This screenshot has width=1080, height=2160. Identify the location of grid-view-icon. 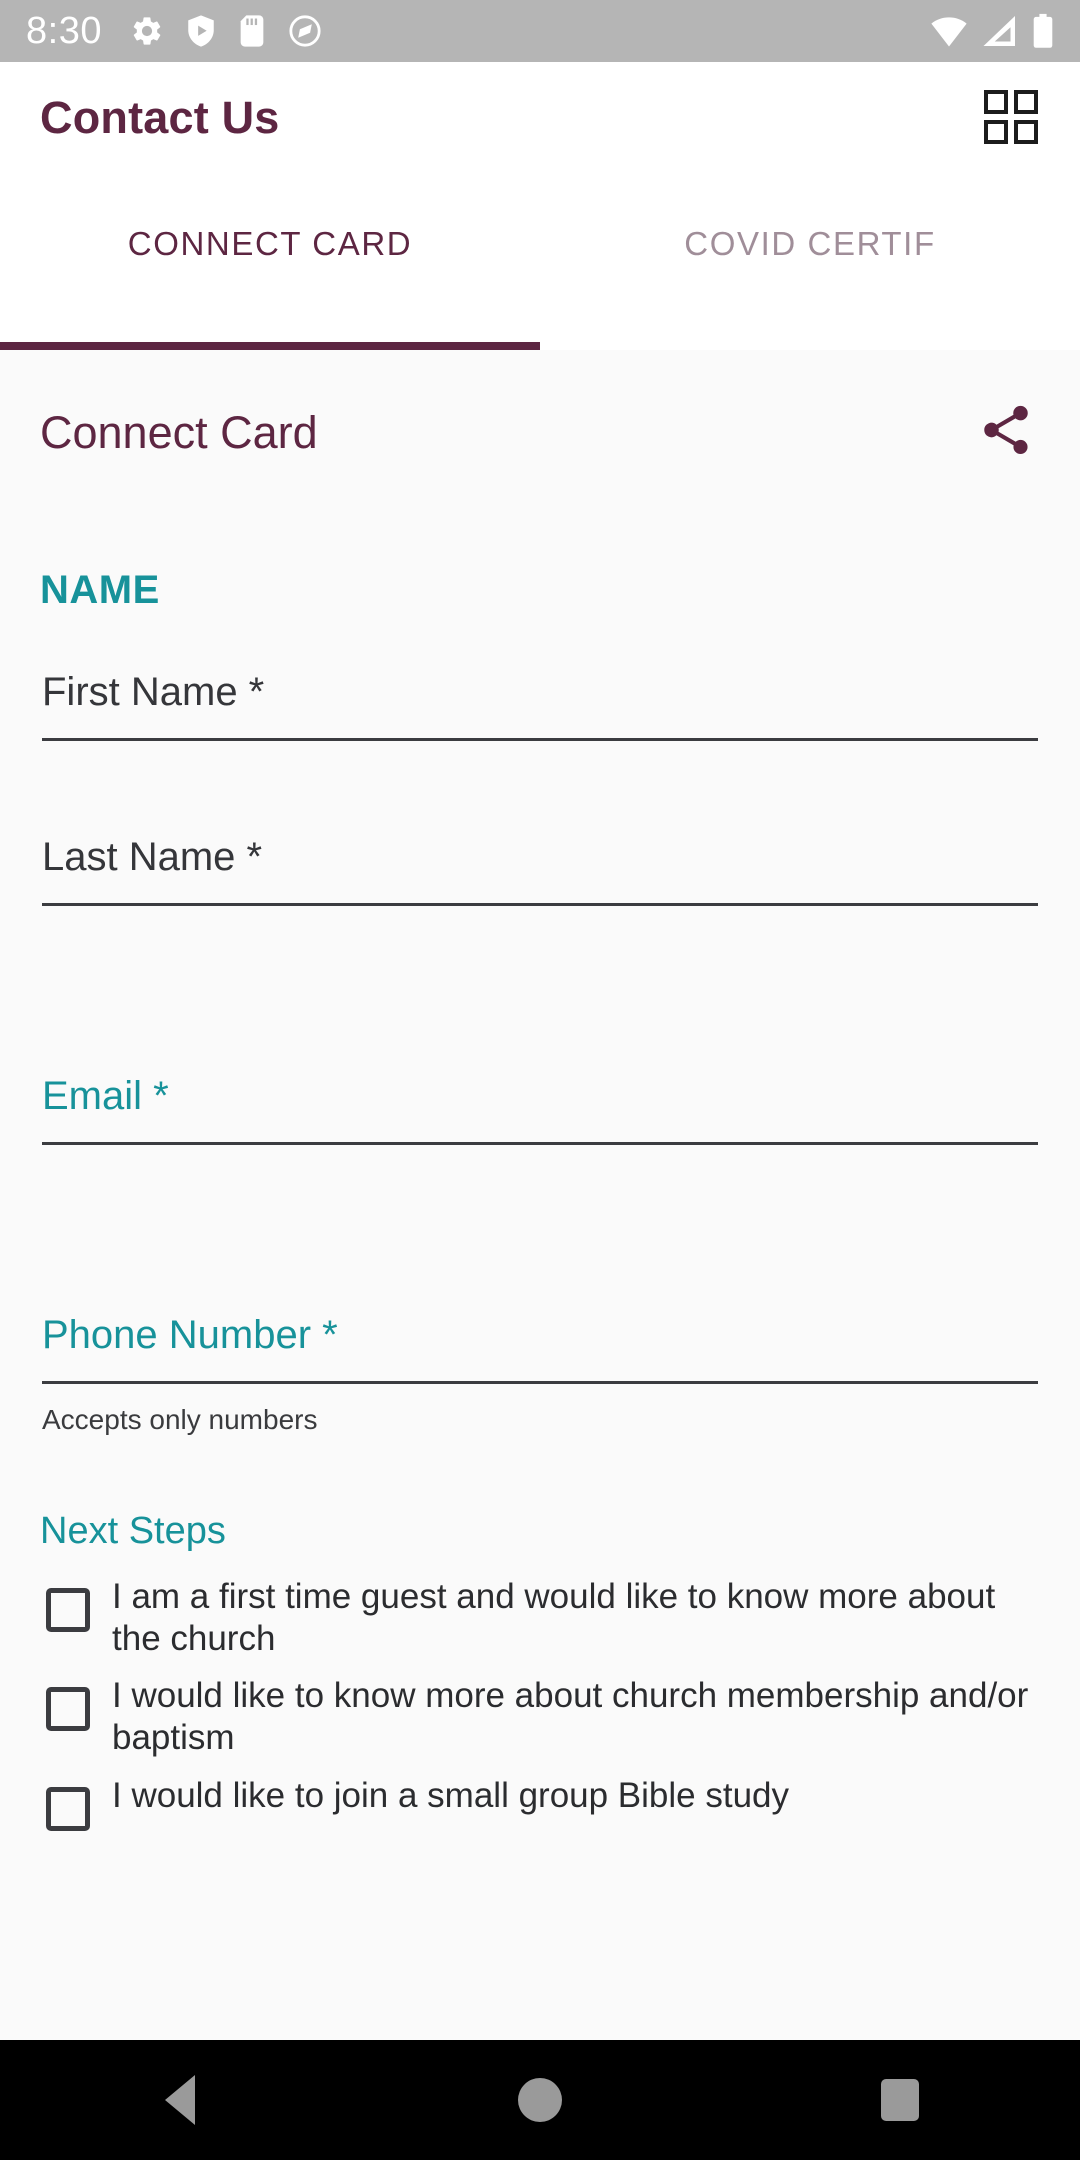
(1011, 117).